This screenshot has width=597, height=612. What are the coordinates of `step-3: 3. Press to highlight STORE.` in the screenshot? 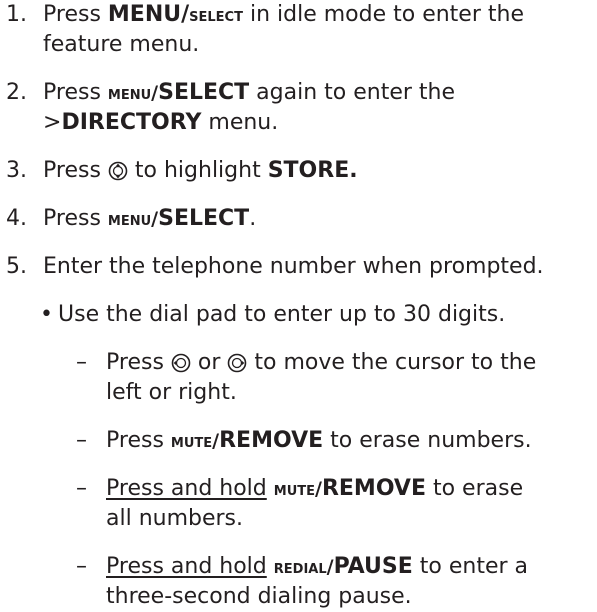 It's located at (298, 171).